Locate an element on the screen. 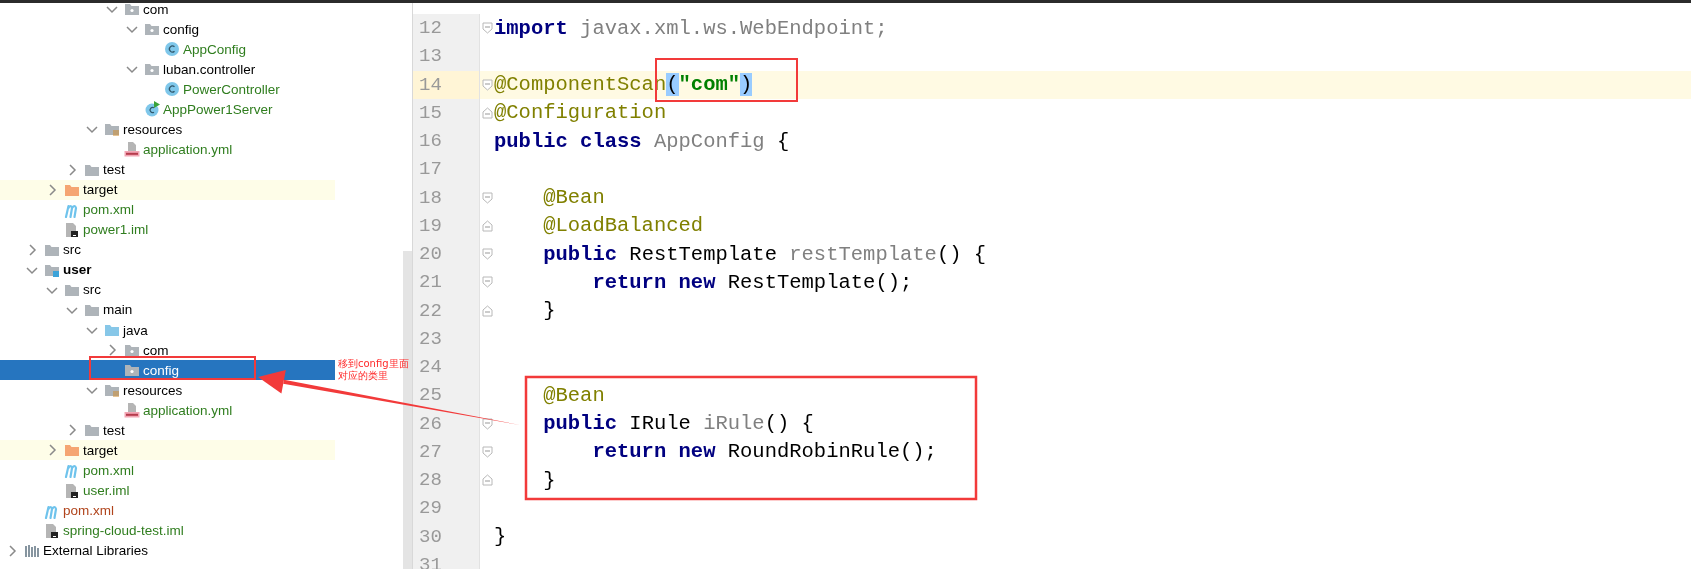 The image size is (1691, 569). code-line: import javax.xml.ws.WebEndpoint; is located at coordinates (691, 28).